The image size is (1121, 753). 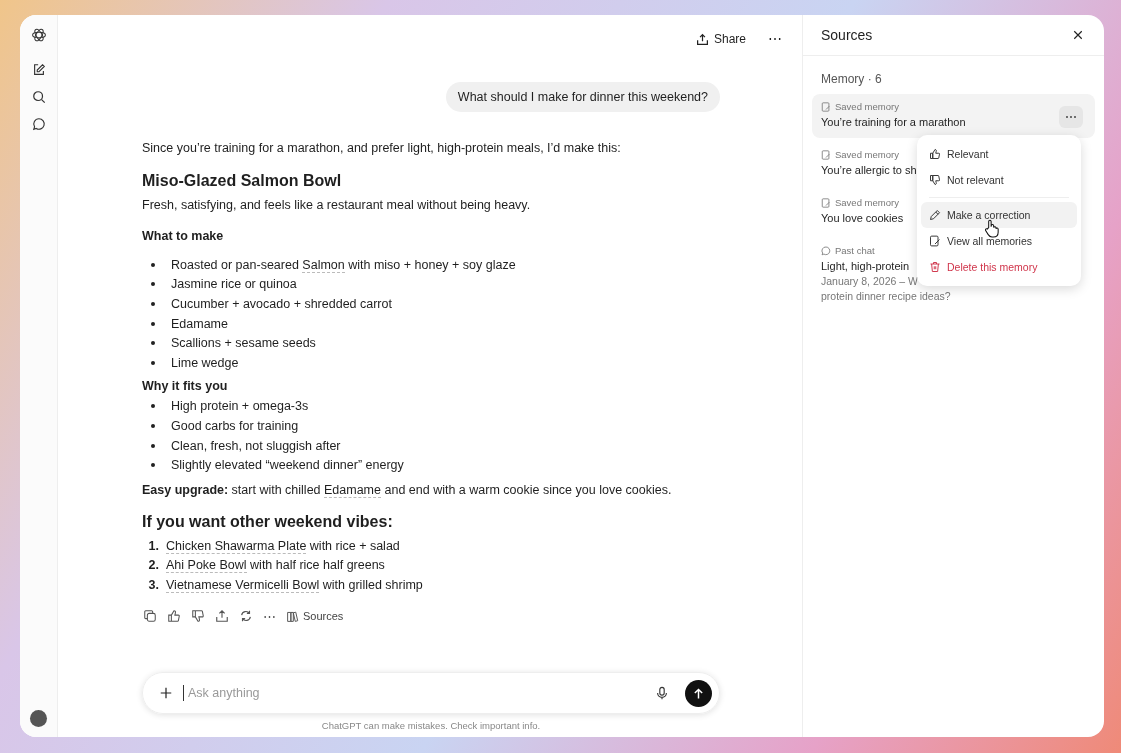 I want to click on answer-paragraph: Fresh, satisfying, and feels like a restaurant meal without being heavy., so click(x=337, y=205).